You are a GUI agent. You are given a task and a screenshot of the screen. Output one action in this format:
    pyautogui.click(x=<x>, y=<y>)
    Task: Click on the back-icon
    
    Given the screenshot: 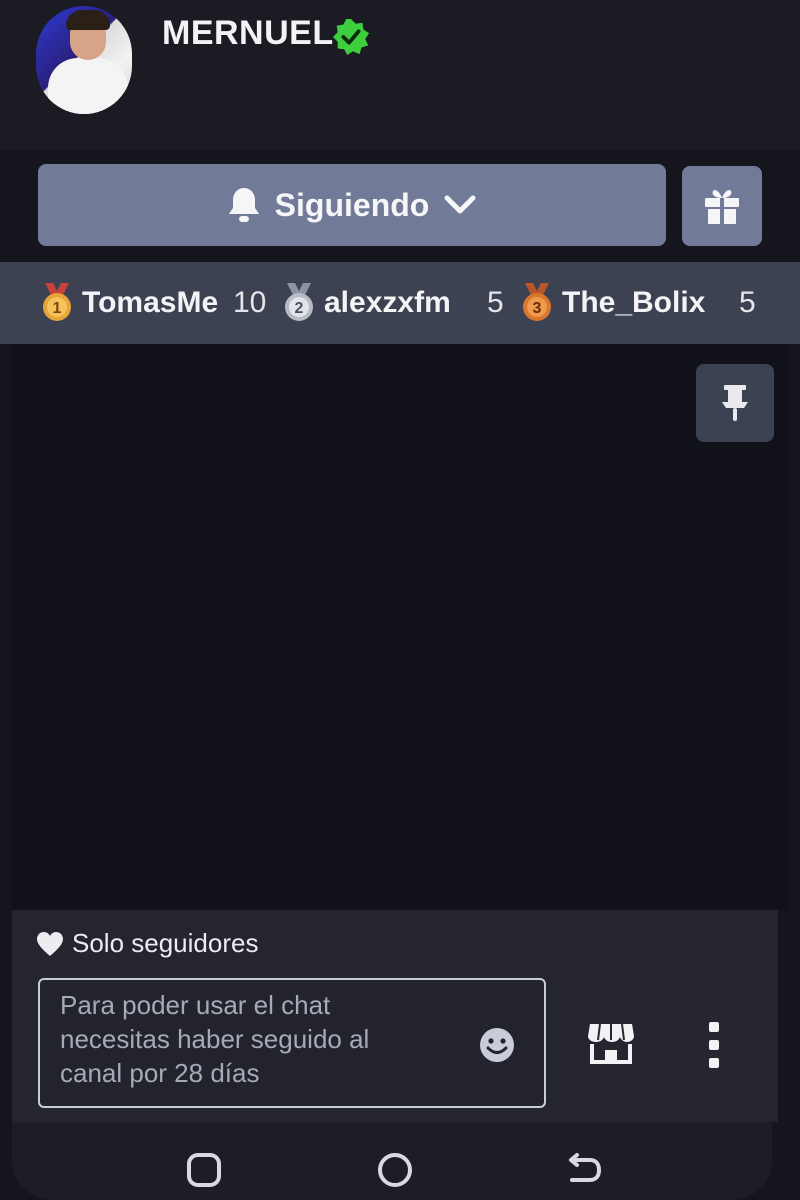 What is the action you would take?
    pyautogui.click(x=584, y=1170)
    